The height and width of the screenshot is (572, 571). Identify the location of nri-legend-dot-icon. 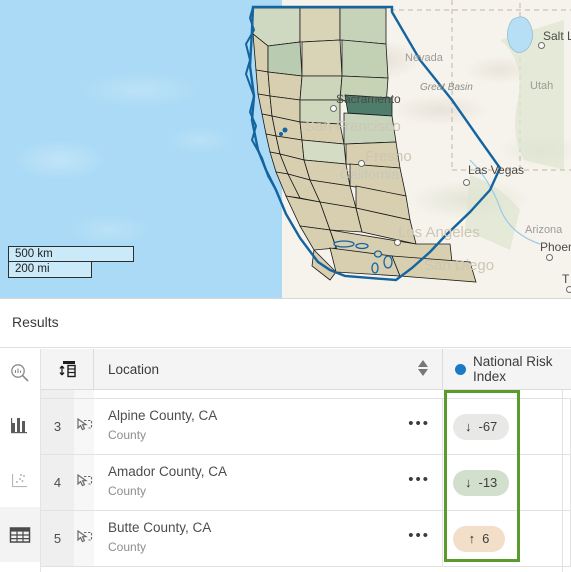
(460, 369).